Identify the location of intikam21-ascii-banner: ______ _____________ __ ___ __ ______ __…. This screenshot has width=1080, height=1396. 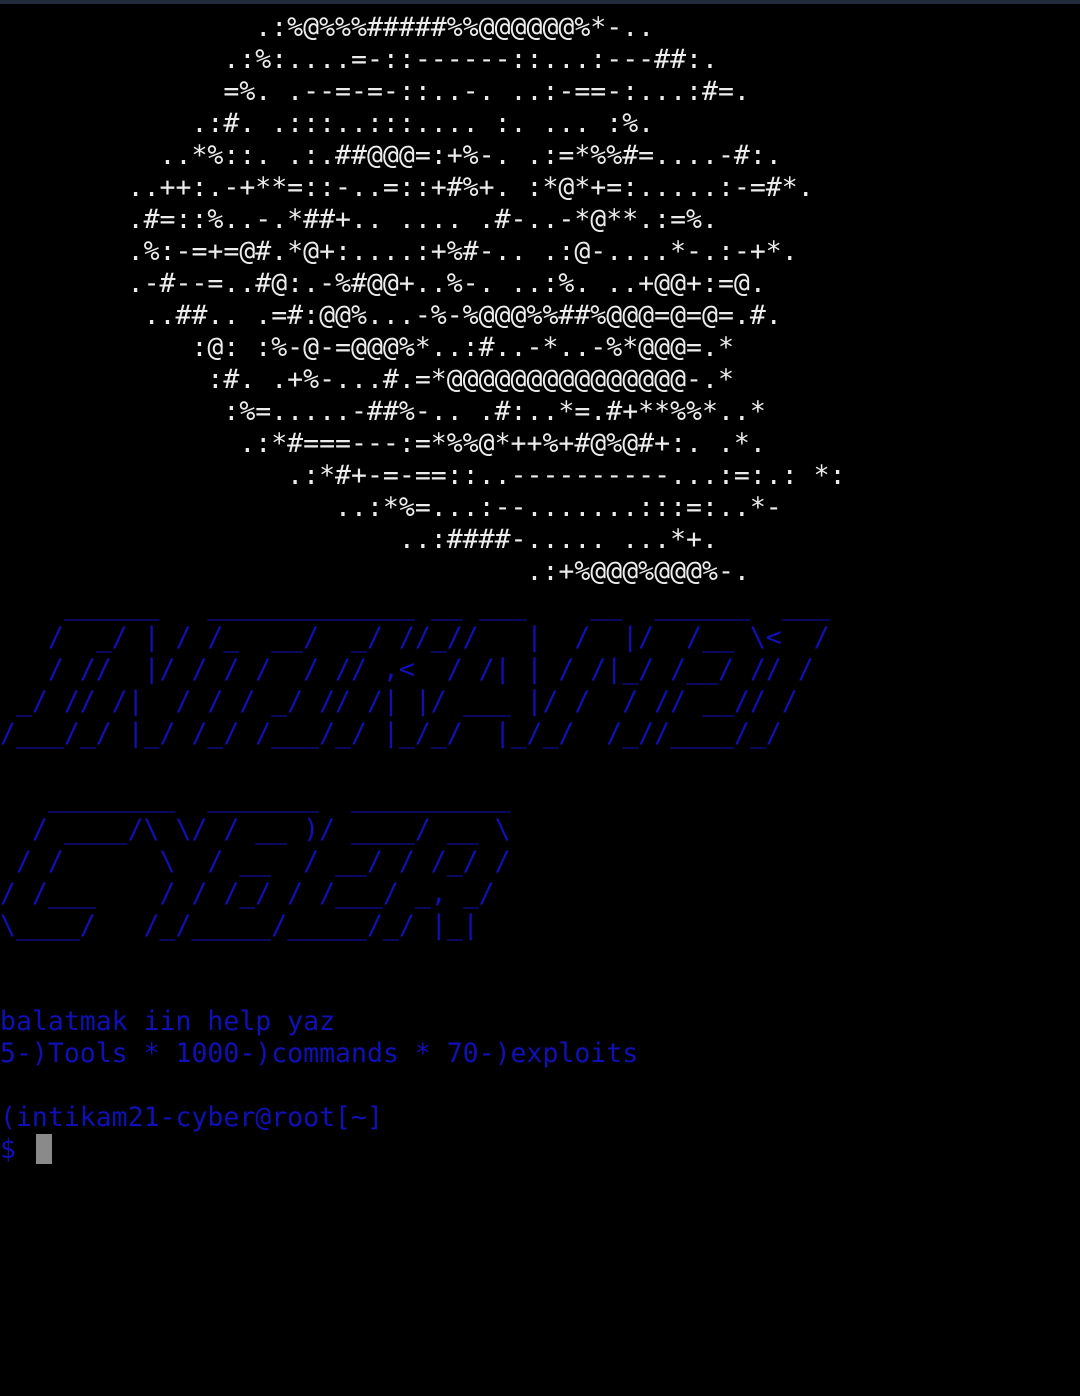
(415, 669).